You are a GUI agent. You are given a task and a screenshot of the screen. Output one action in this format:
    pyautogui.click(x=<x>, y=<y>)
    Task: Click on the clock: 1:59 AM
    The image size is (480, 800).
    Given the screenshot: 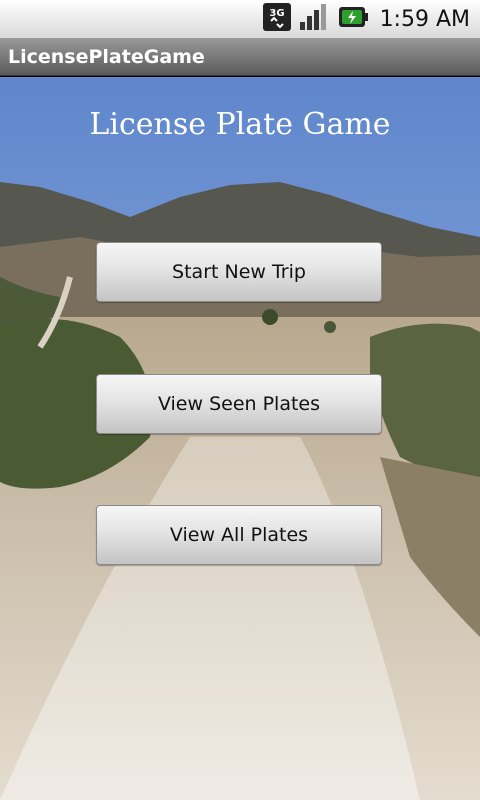 What is the action you would take?
    pyautogui.click(x=424, y=19)
    